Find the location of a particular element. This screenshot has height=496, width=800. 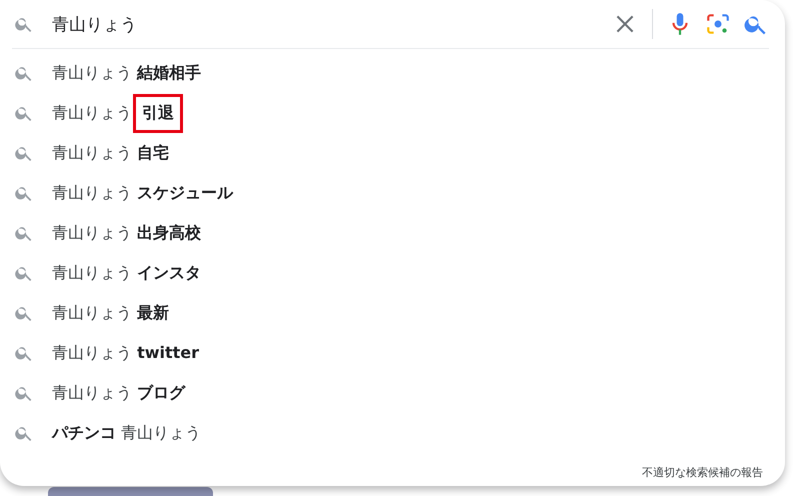

suggestion-item: 青山りょう ブログ is located at coordinates (119, 393).